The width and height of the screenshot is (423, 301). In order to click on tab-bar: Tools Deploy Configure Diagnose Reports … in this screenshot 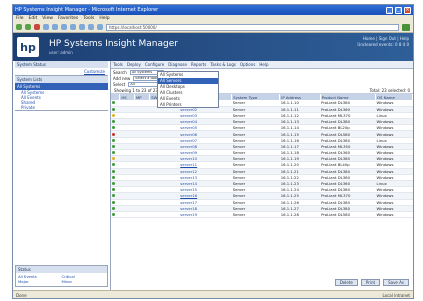, I will do `click(262, 65)`.